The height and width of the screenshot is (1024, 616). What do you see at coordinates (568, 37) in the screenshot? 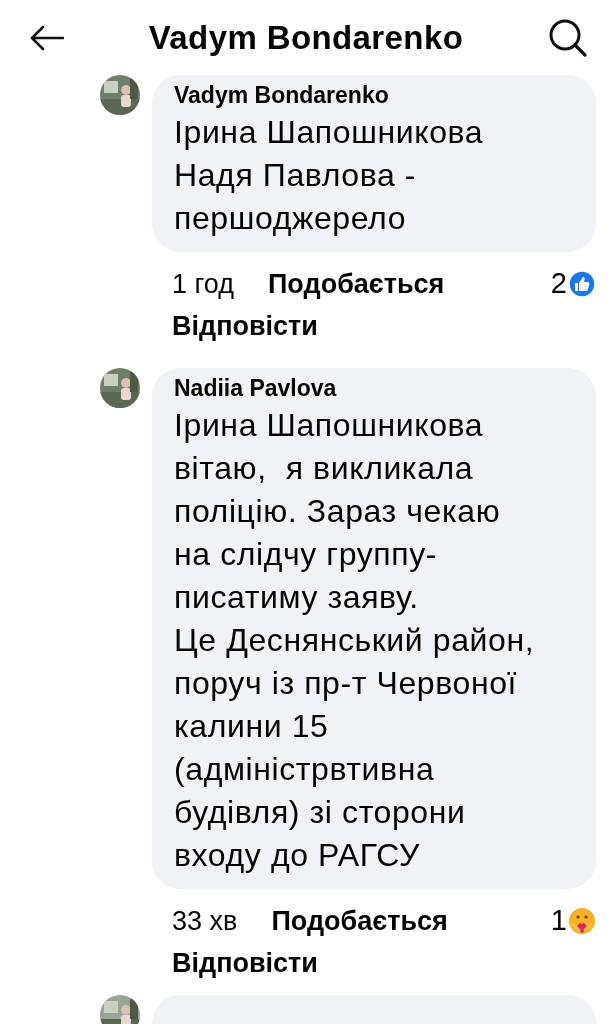
I see `search-icon` at bounding box center [568, 37].